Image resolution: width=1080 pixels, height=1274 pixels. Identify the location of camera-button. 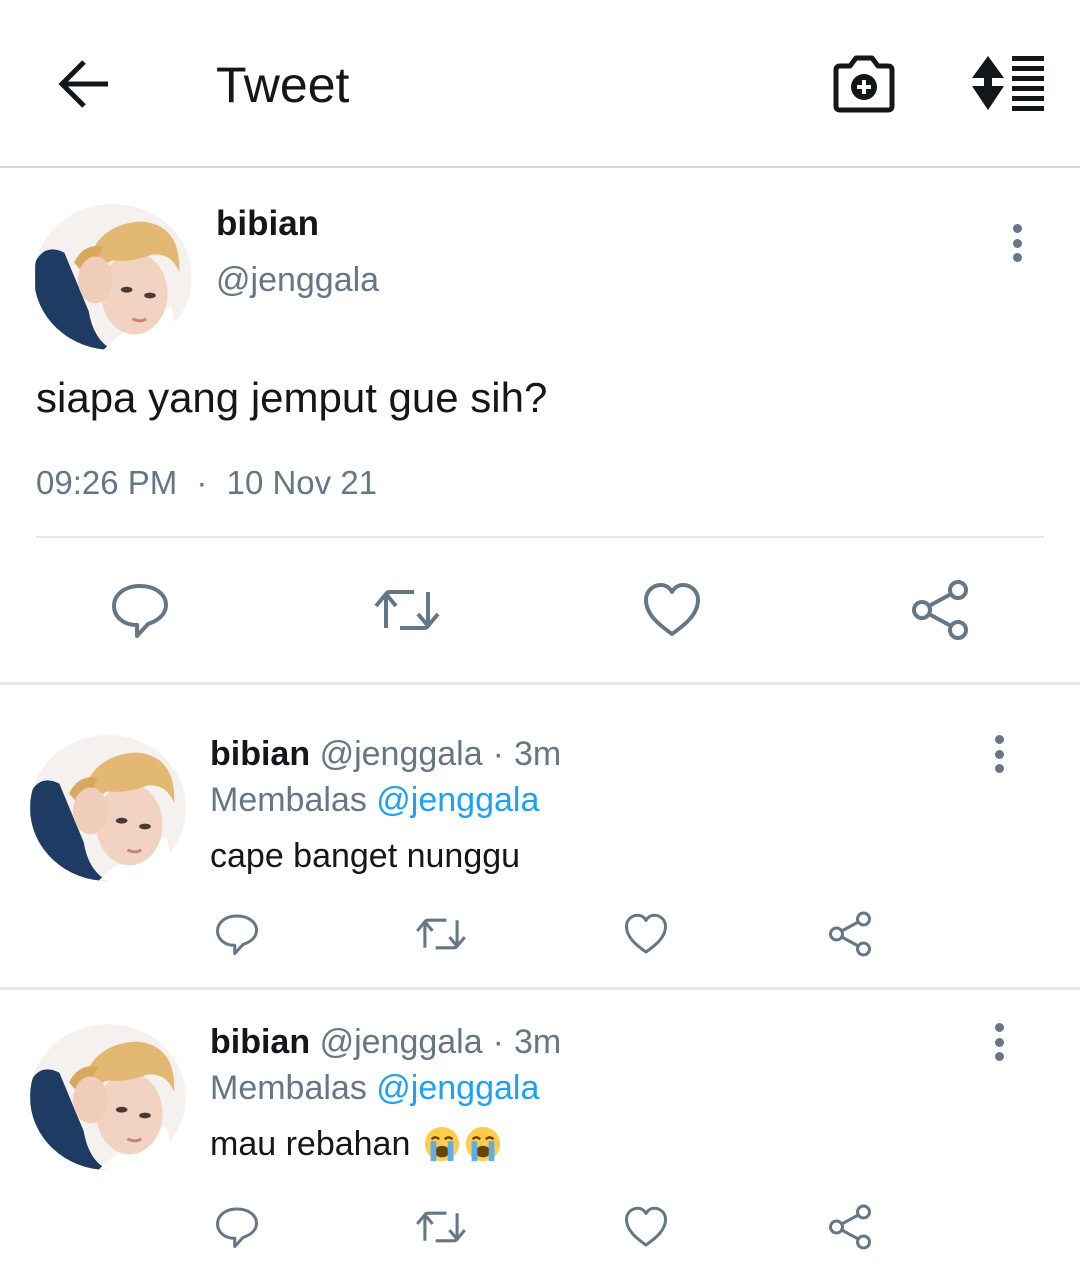
(864, 84).